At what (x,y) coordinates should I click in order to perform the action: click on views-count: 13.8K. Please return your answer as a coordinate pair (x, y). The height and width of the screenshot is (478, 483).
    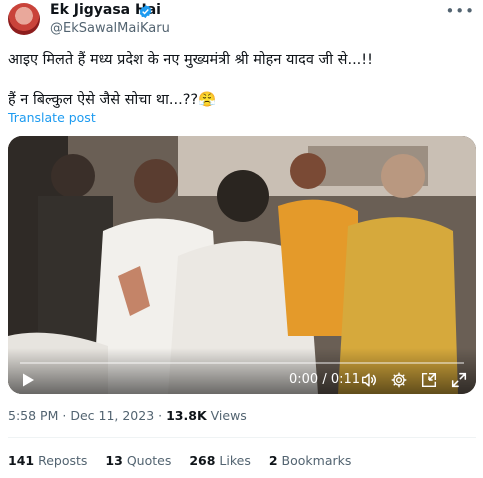
    Looking at the image, I should click on (186, 415).